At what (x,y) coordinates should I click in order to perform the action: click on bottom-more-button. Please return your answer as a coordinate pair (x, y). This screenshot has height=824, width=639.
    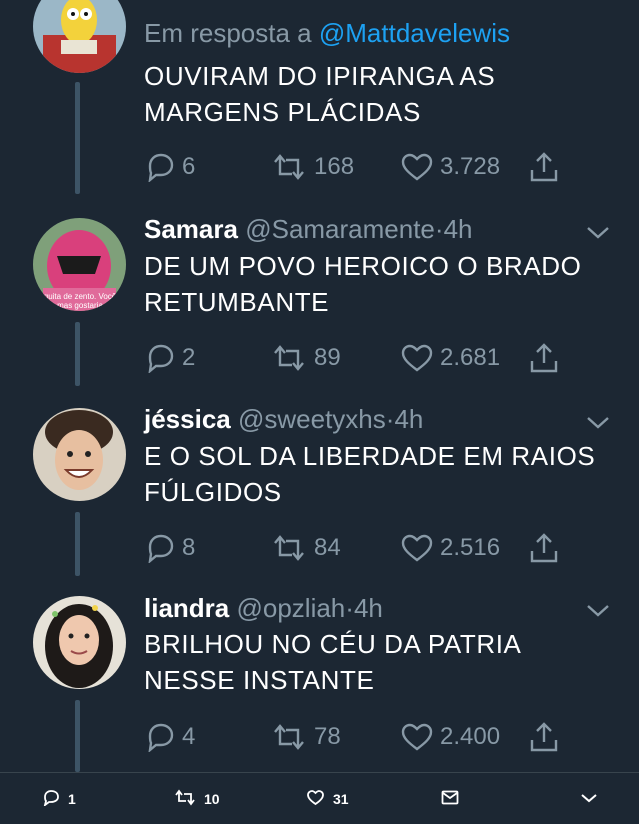
    Looking at the image, I should click on (589, 798).